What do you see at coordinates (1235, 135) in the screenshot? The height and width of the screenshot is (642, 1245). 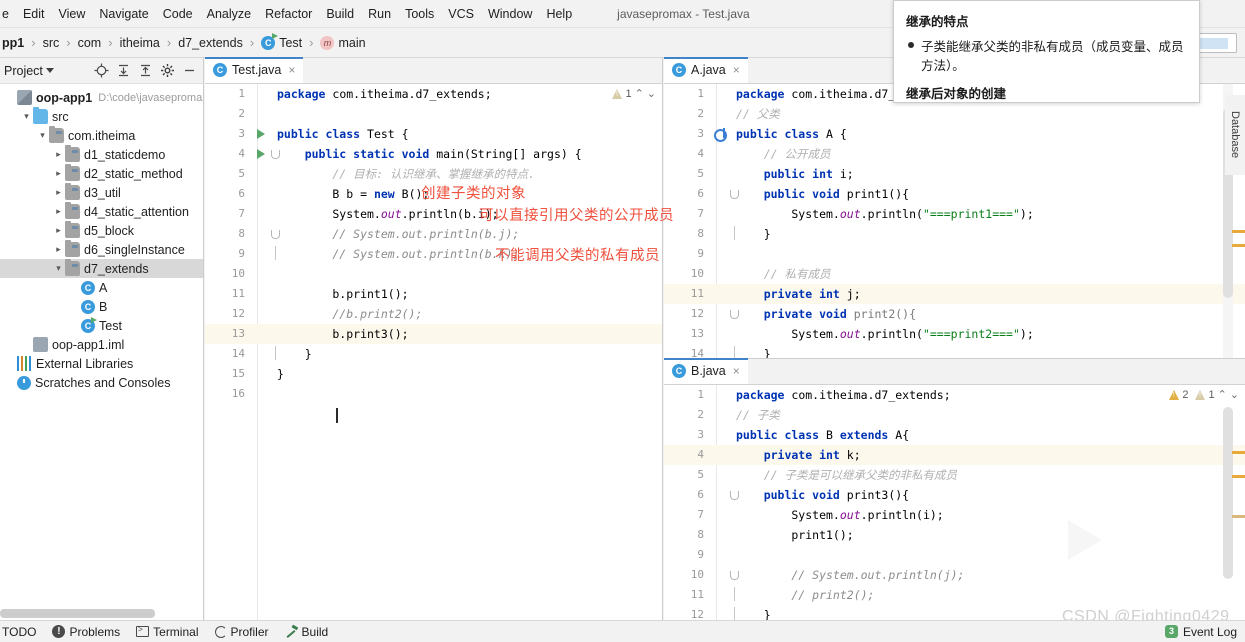 I see `tool-tab-database: Database` at bounding box center [1235, 135].